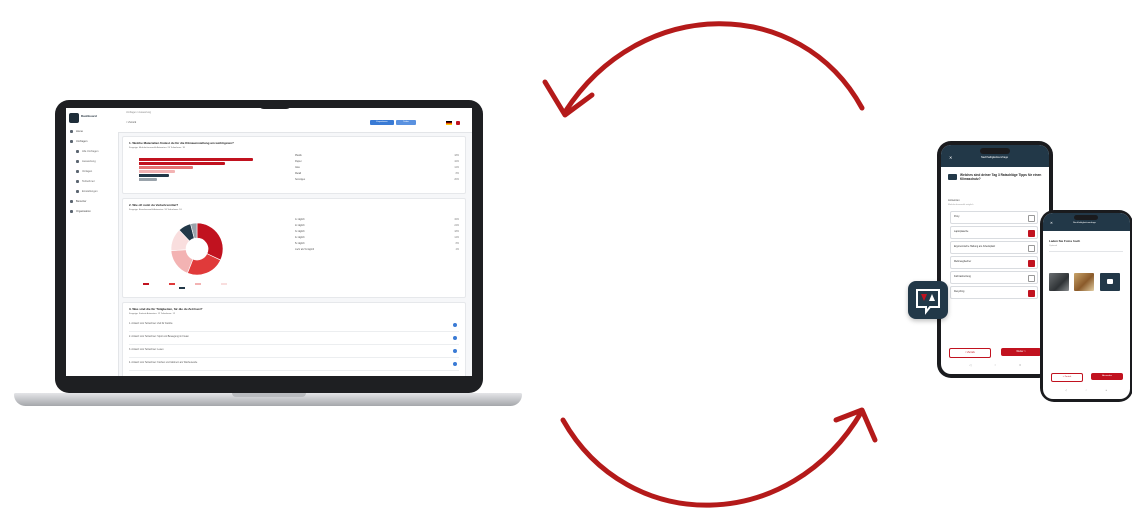 The width and height of the screenshot is (1132, 522). Describe the element at coordinates (86, 161) in the screenshot. I see `sidebar-item: Auswertung` at that location.